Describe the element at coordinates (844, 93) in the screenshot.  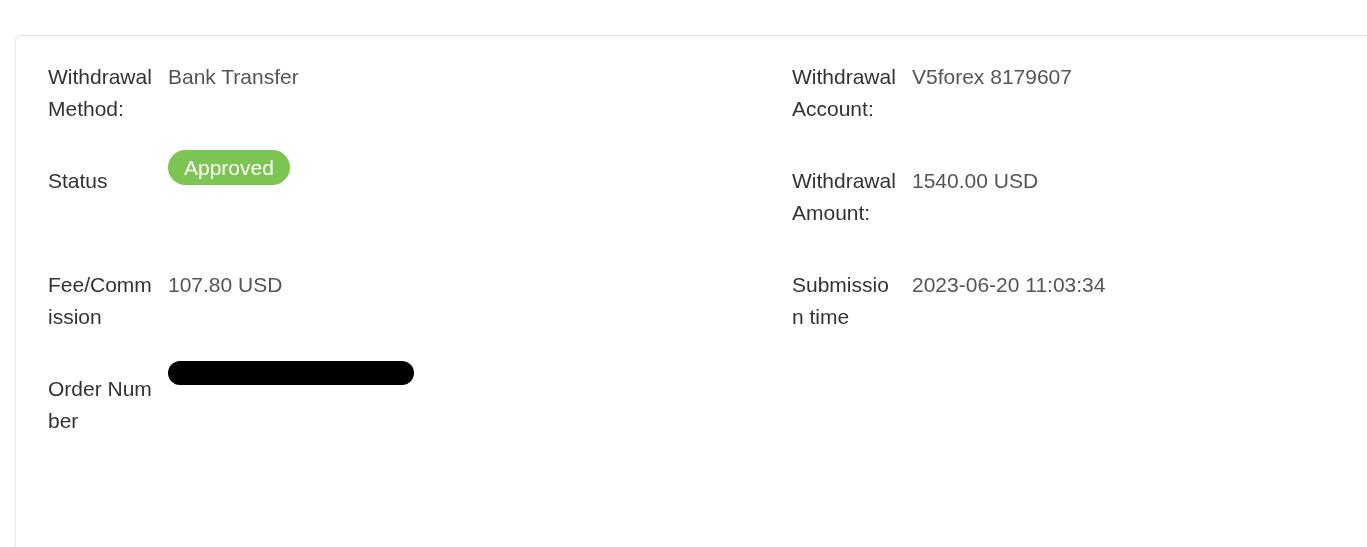
I see `field-label: Withdrawal Account:` at that location.